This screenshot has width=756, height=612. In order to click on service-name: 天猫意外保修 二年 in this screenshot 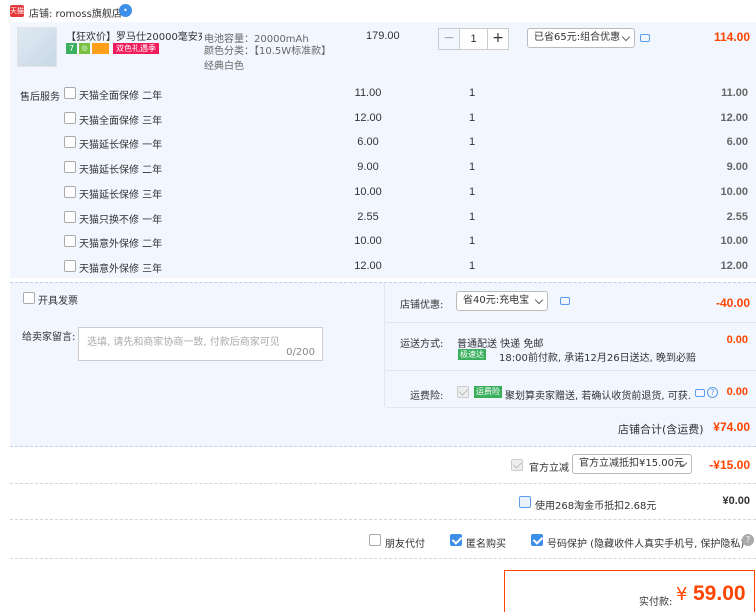, I will do `click(120, 242)`.